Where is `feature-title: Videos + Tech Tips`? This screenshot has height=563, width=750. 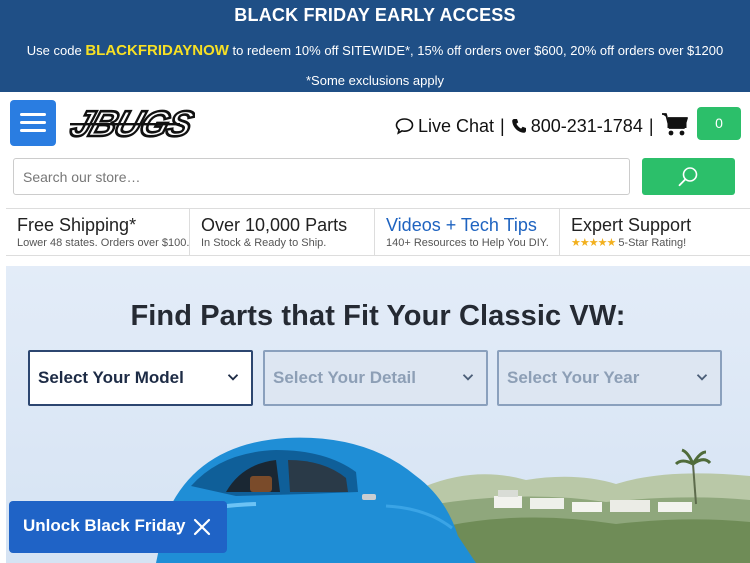
feature-title: Videos + Tech Tips is located at coordinates (461, 225).